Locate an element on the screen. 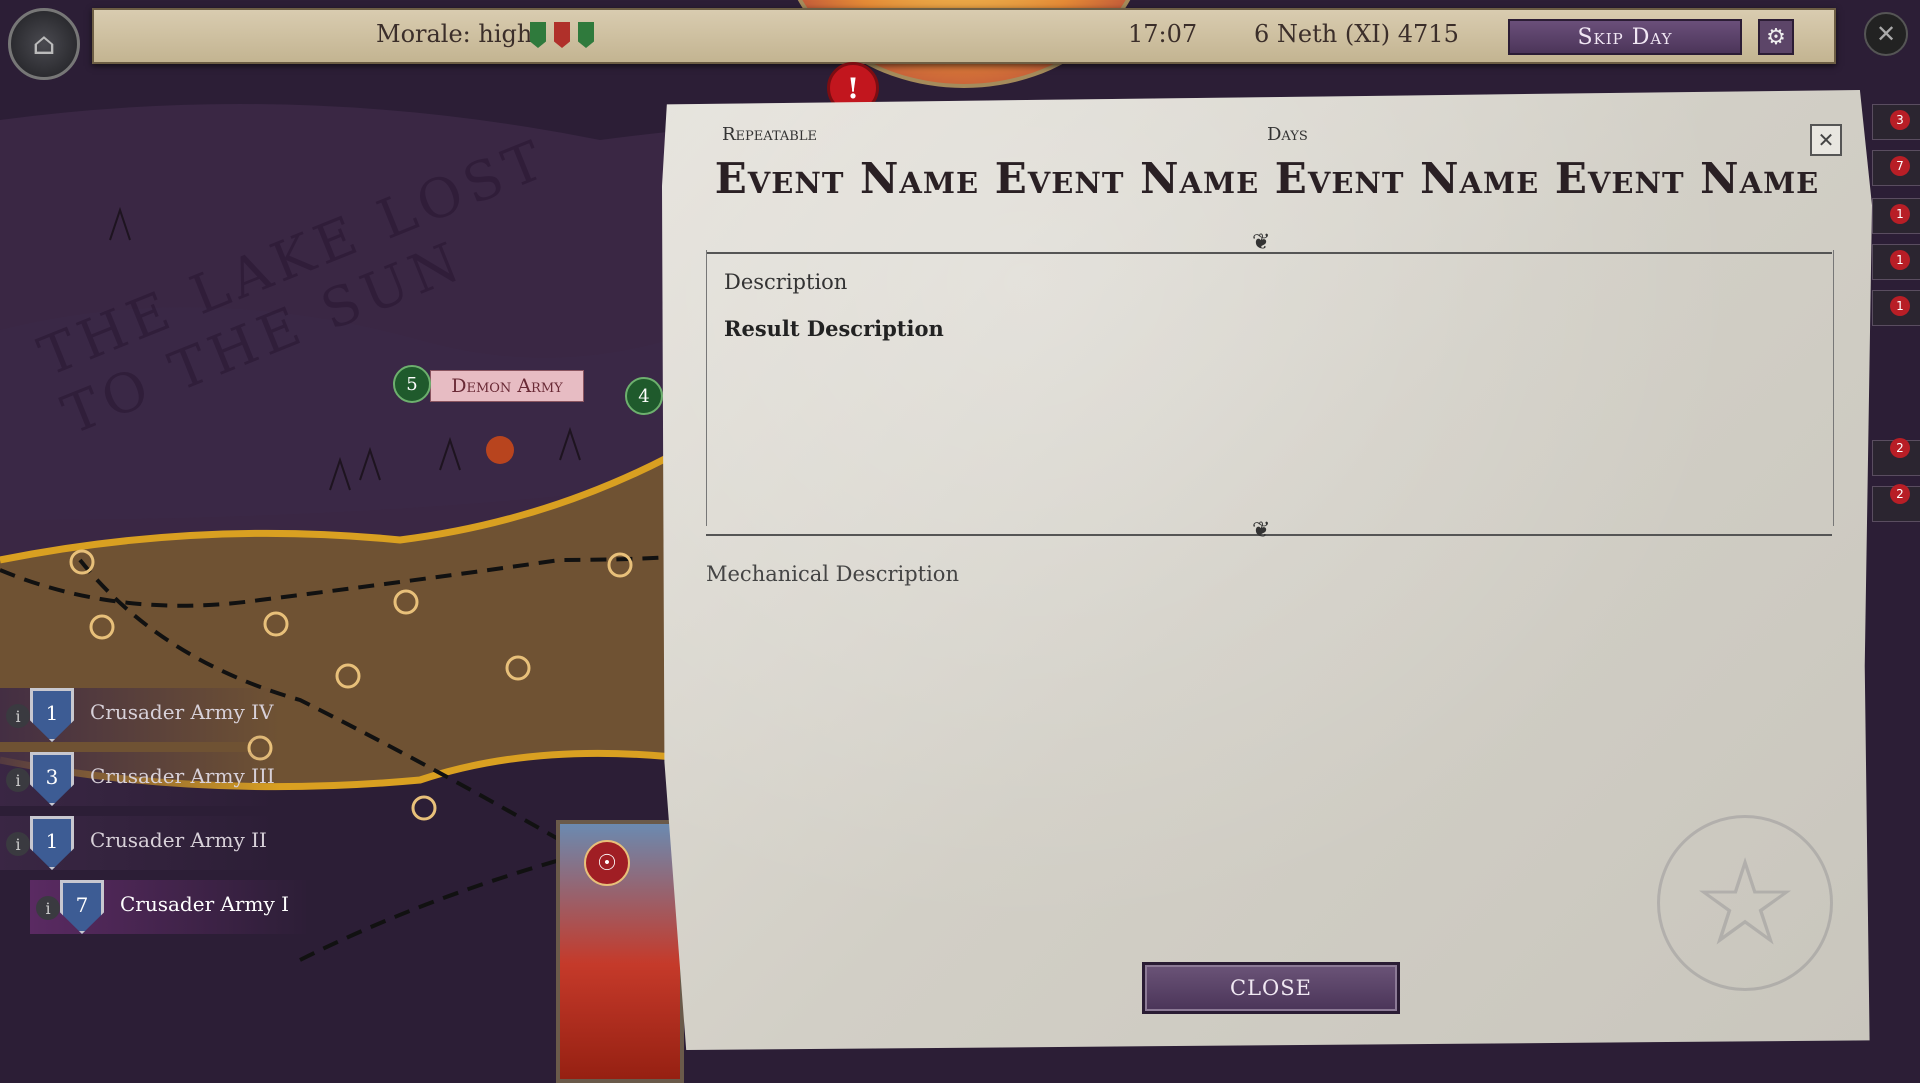 Image resolution: width=1920 pixels, height=1083 pixels. description-frame is located at coordinates (1270, 388).